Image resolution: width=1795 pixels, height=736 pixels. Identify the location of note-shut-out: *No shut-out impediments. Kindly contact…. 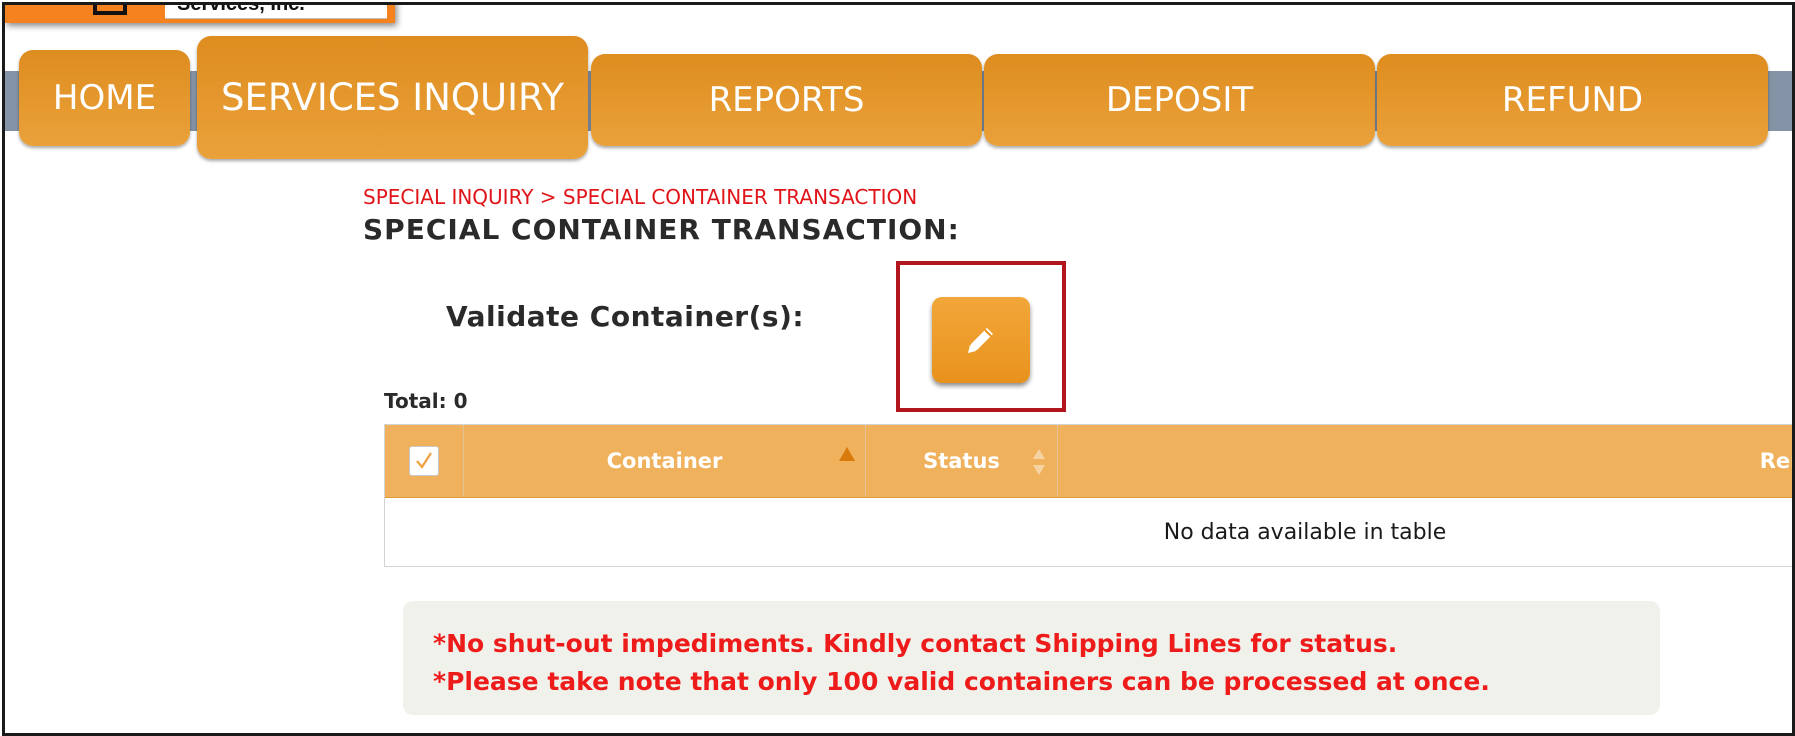
(915, 643).